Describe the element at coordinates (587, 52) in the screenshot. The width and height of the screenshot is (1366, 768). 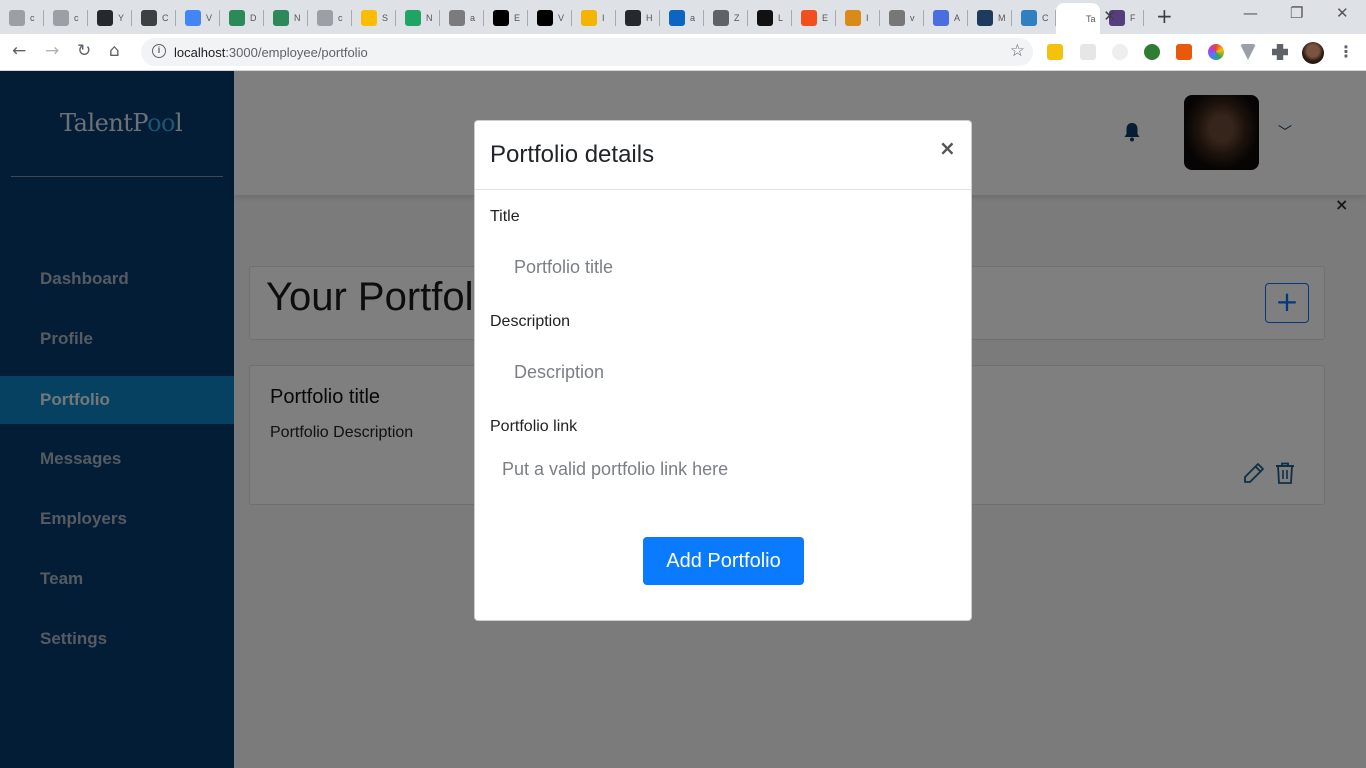
I see `address-bar: i localhost:3000/employee/portfolio ☆` at that location.